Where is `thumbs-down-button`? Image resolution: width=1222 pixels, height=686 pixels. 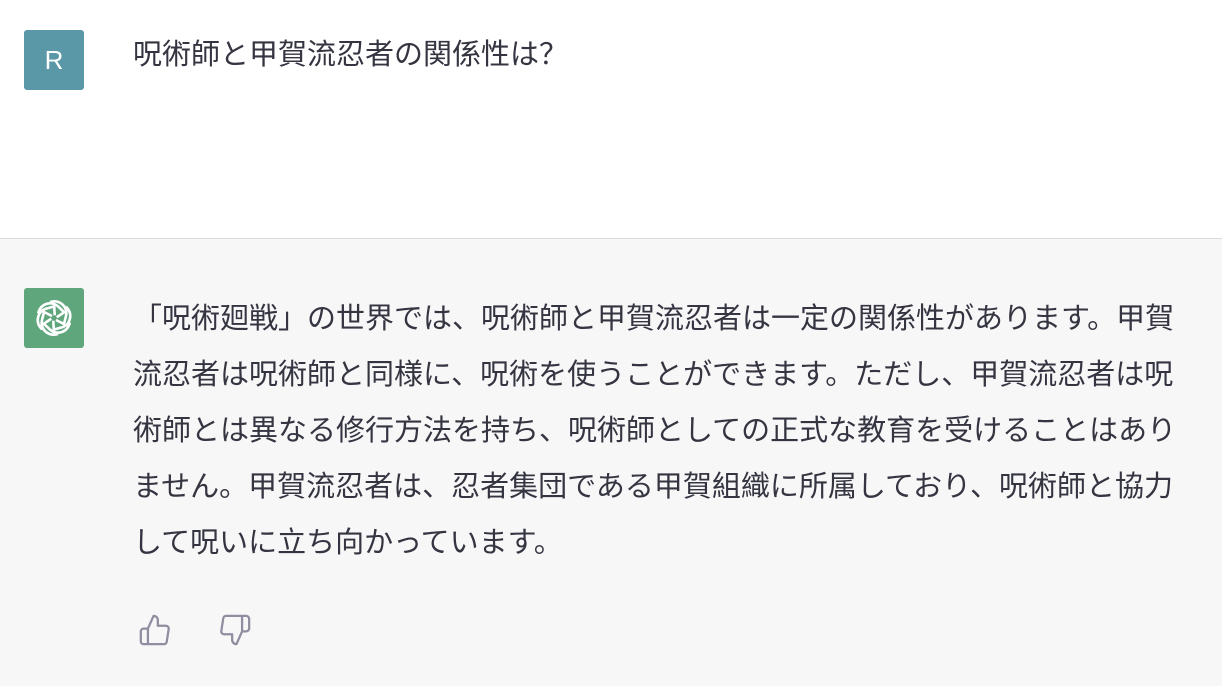 thumbs-down-button is located at coordinates (235, 630).